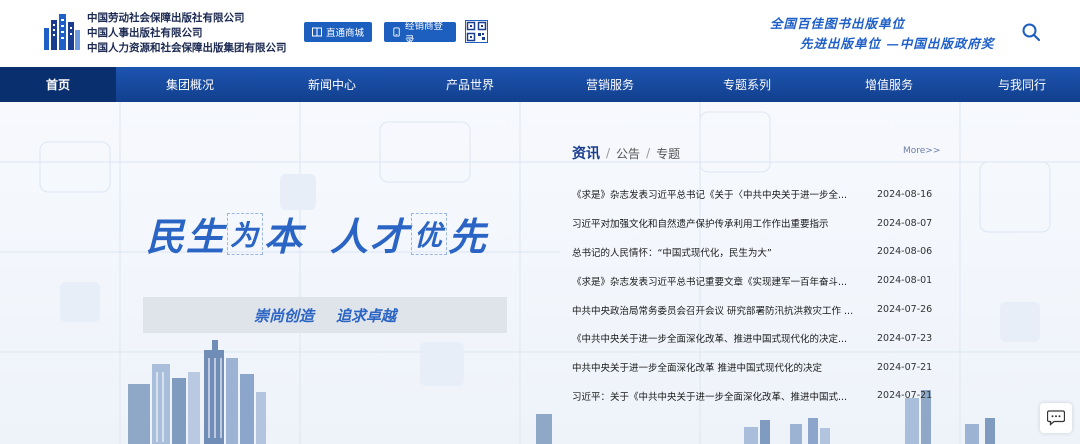  I want to click on nav-item-value-added: 增值服务, so click(889, 84).